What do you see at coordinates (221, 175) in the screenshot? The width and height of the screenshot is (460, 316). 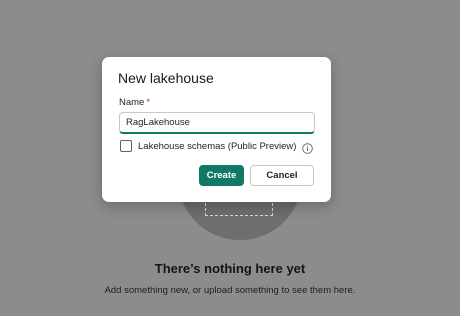 I see `create-button: Create` at bounding box center [221, 175].